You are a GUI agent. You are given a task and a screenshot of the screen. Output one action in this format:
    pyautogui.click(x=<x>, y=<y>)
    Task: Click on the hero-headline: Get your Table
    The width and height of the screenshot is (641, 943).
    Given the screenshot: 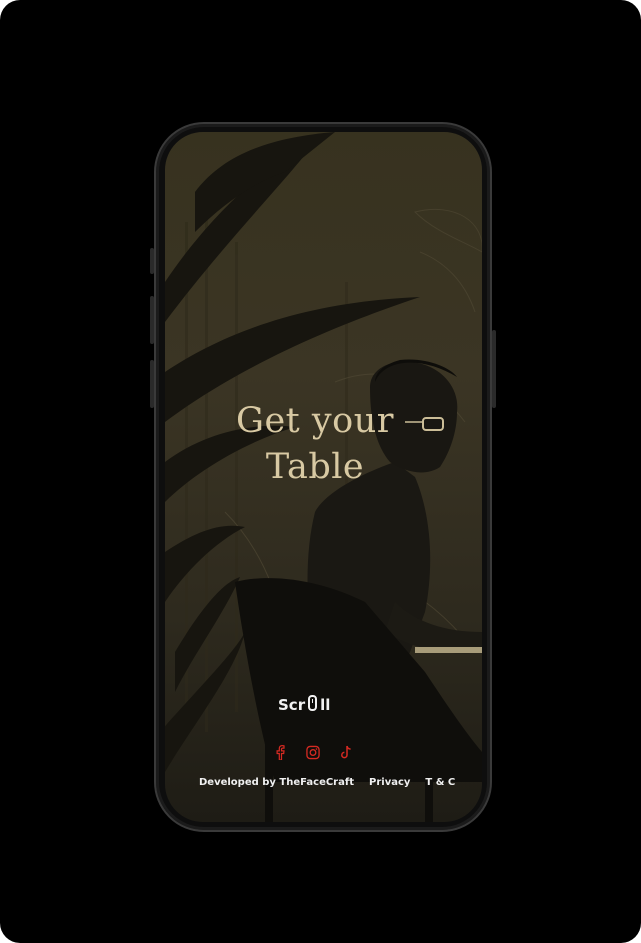 What is the action you would take?
    pyautogui.click(x=315, y=444)
    